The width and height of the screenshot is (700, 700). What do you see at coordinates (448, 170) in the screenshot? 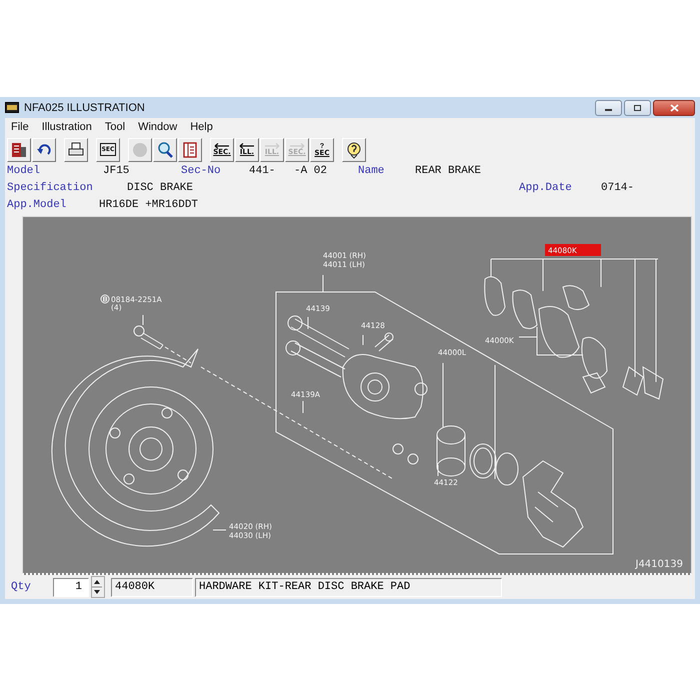
I see `name-value: REAR BRAKE` at bounding box center [448, 170].